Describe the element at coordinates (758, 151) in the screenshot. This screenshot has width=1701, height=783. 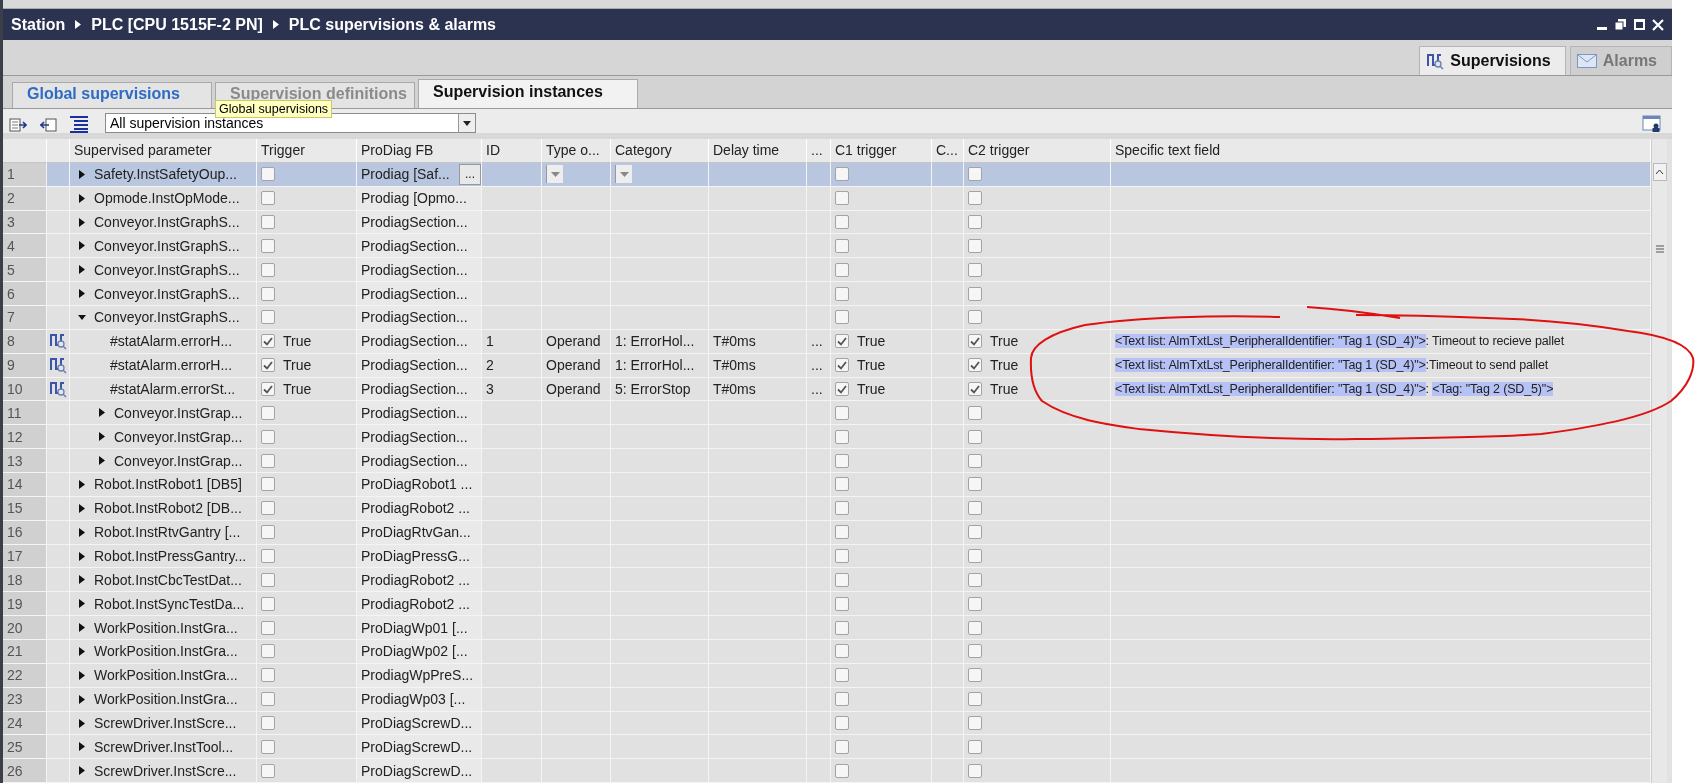
I see `column-header: Delay time` at that location.